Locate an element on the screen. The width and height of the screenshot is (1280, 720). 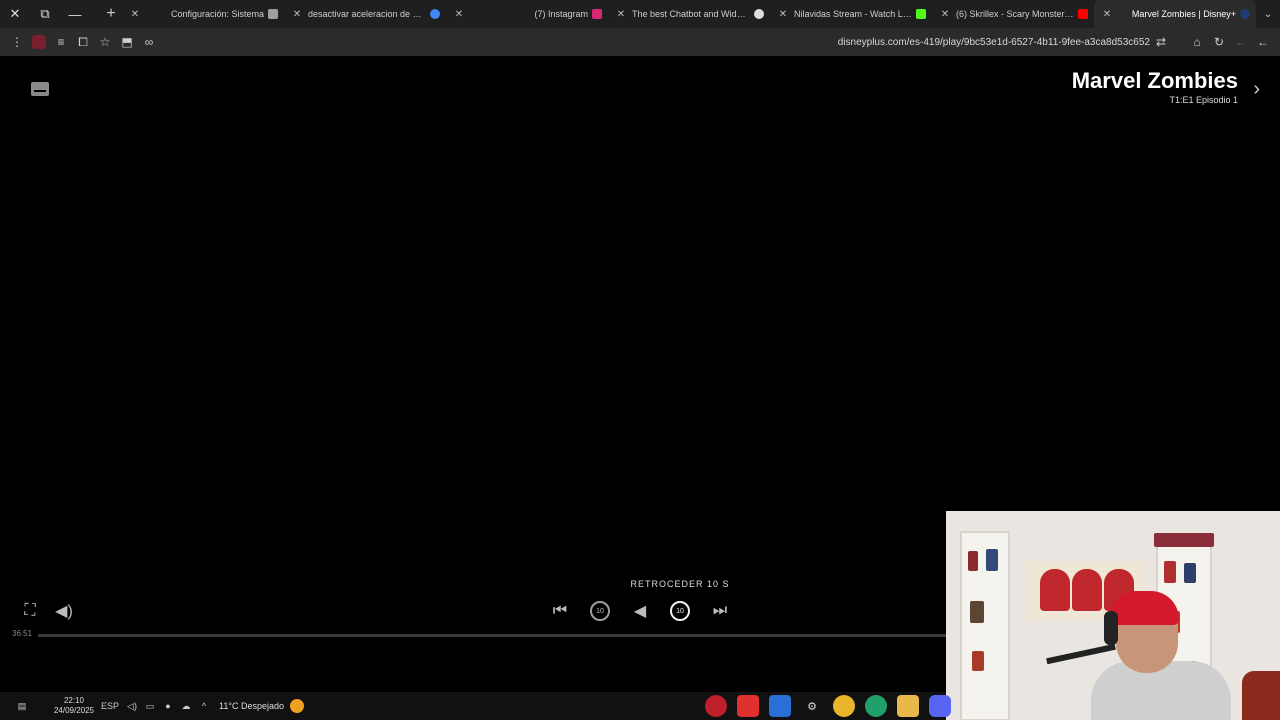
file-explorer-icon is located at coordinates (908, 706).